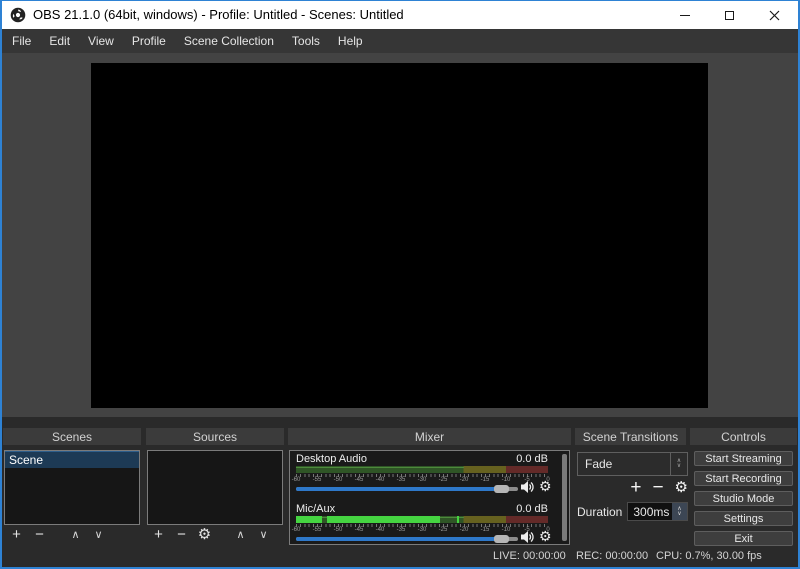 Image resolution: width=800 pixels, height=569 pixels. What do you see at coordinates (599, 464) in the screenshot?
I see `transition-selected-value: Fade` at bounding box center [599, 464].